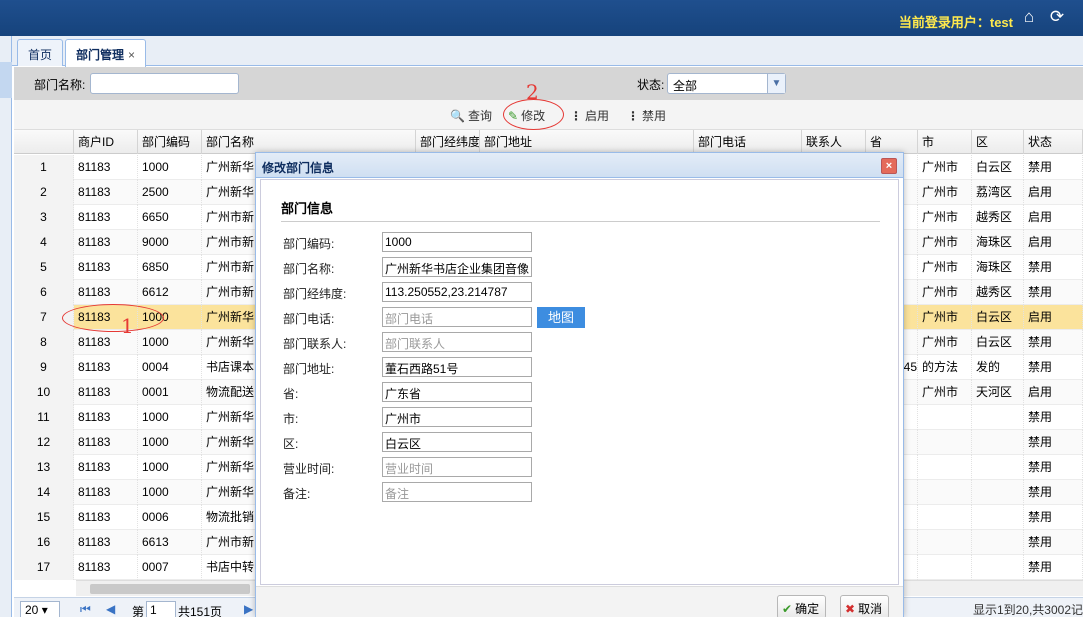 This screenshot has height=617, width=1083. I want to click on column-header: 区, so click(998, 142).